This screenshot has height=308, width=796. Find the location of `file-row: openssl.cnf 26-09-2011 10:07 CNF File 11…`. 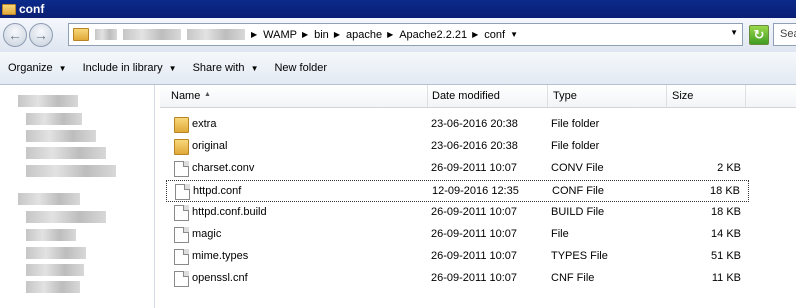

file-row: openssl.cnf 26-09-2011 10:07 CNF File 11… is located at coordinates (457, 279).